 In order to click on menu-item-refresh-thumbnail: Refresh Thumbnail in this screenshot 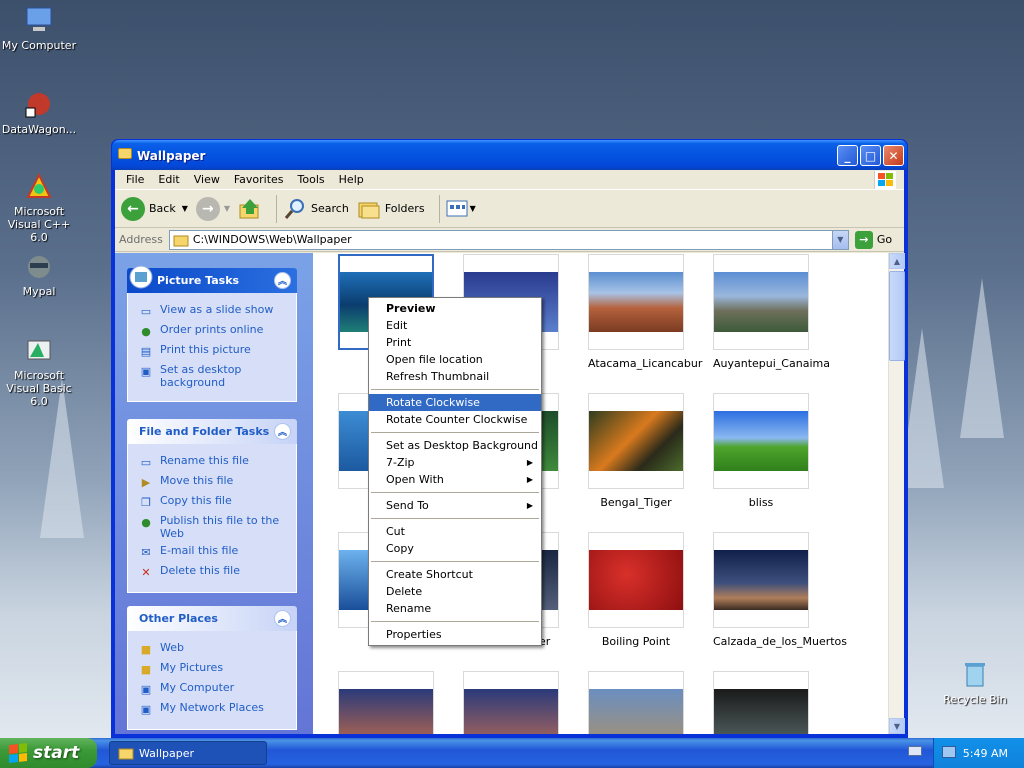, I will do `click(455, 376)`.